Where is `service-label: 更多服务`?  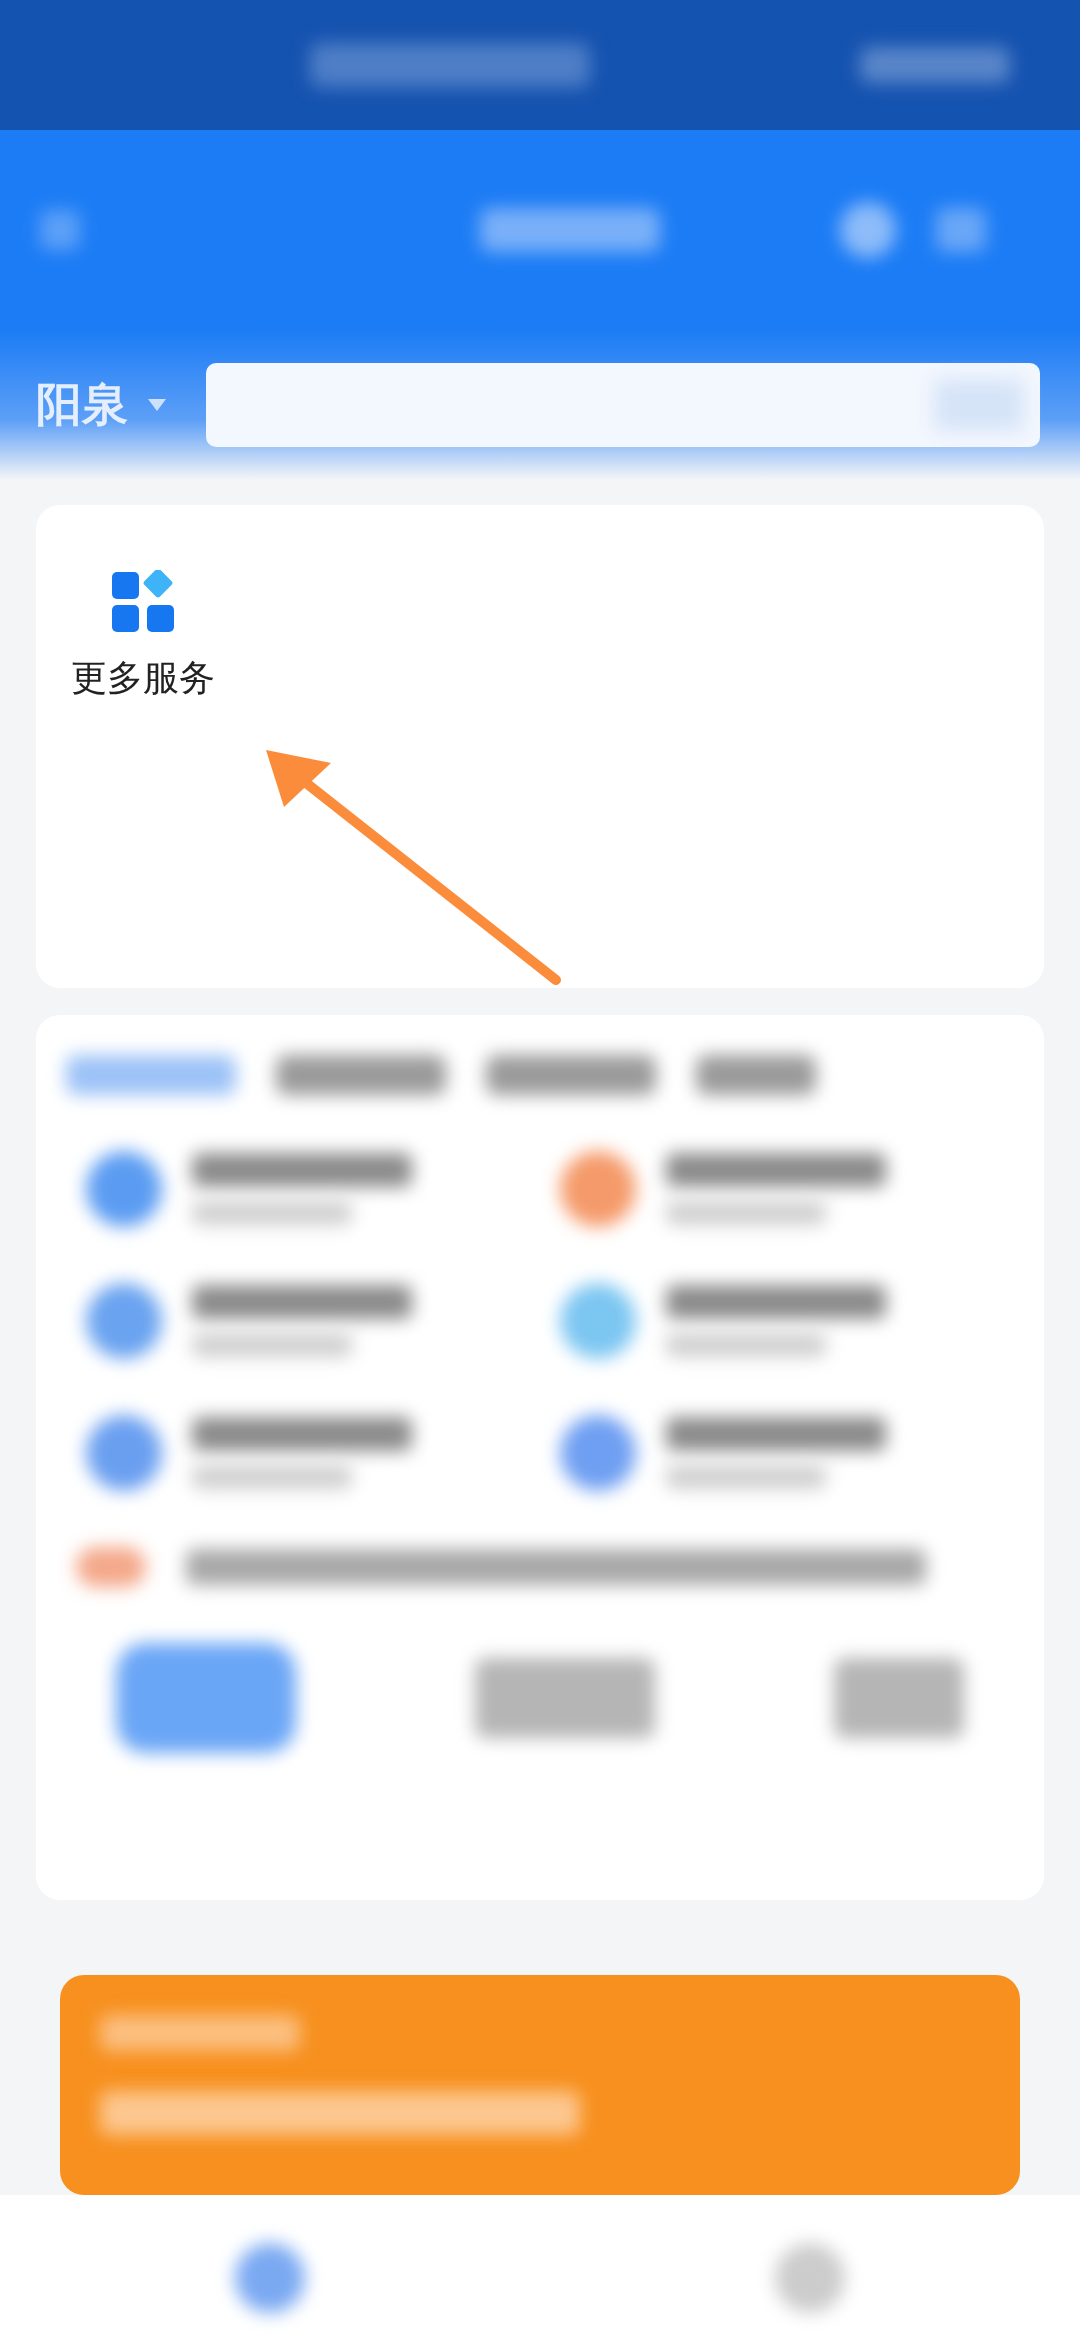
service-label: 更多服务 is located at coordinates (143, 678).